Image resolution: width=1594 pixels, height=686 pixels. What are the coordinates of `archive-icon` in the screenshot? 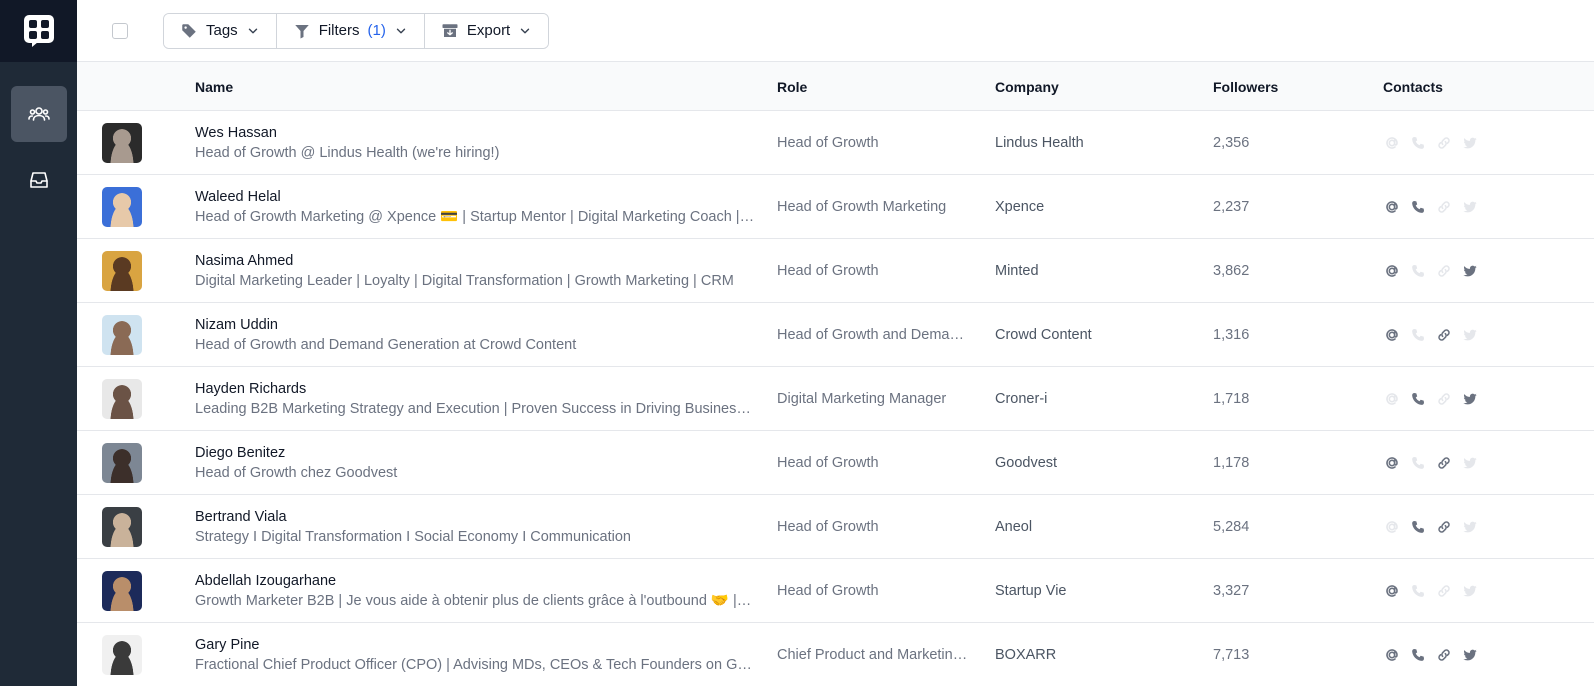 It's located at (450, 30).